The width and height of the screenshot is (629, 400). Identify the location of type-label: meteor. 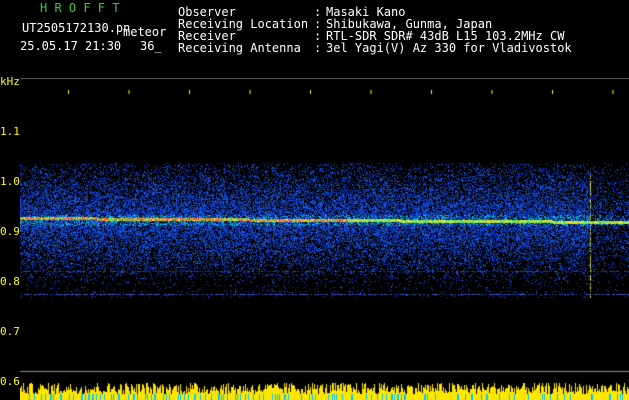
(145, 32).